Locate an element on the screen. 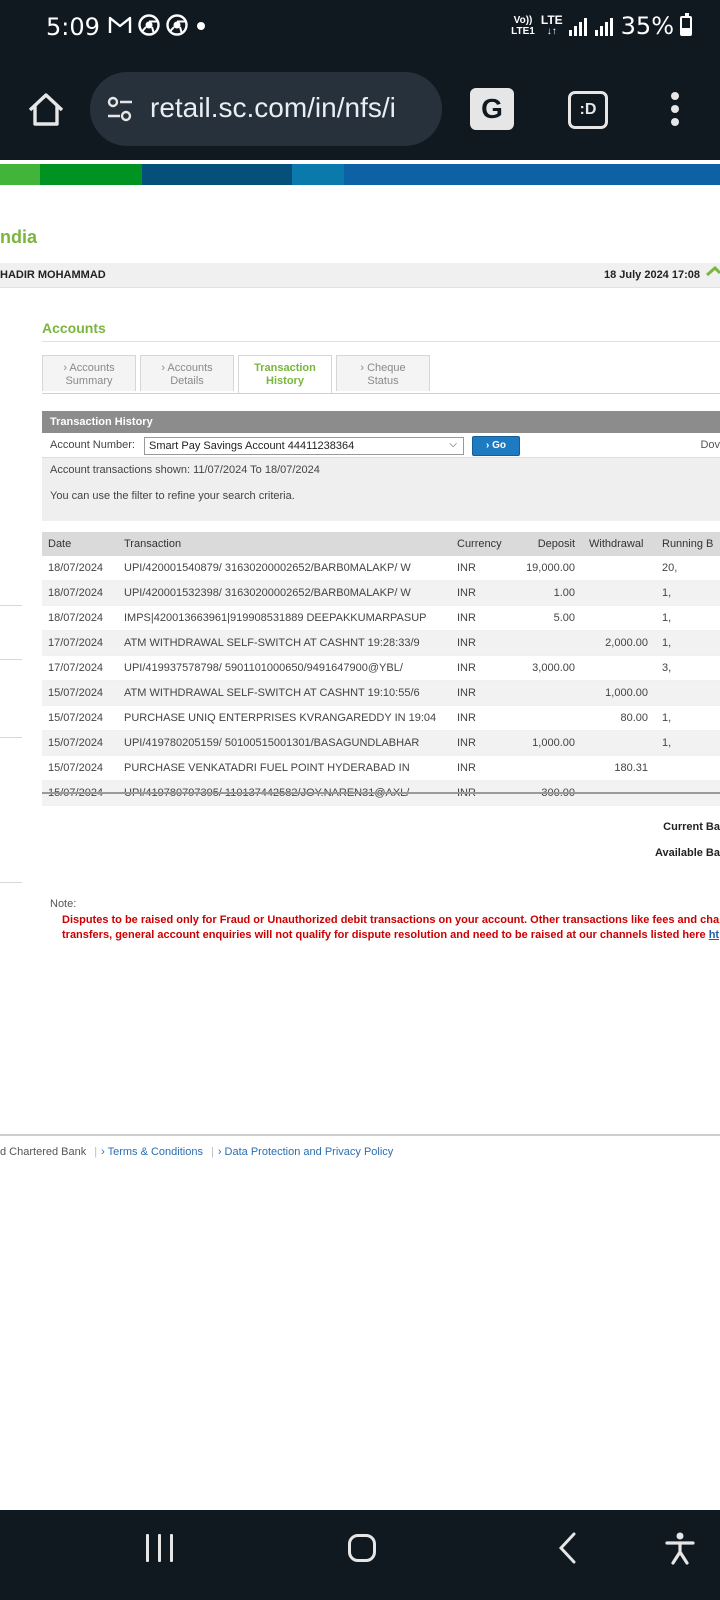 The image size is (720, 1600). system-status: Vo)) LTE1 LTE ↓↑ 35% is located at coordinates (601, 26).